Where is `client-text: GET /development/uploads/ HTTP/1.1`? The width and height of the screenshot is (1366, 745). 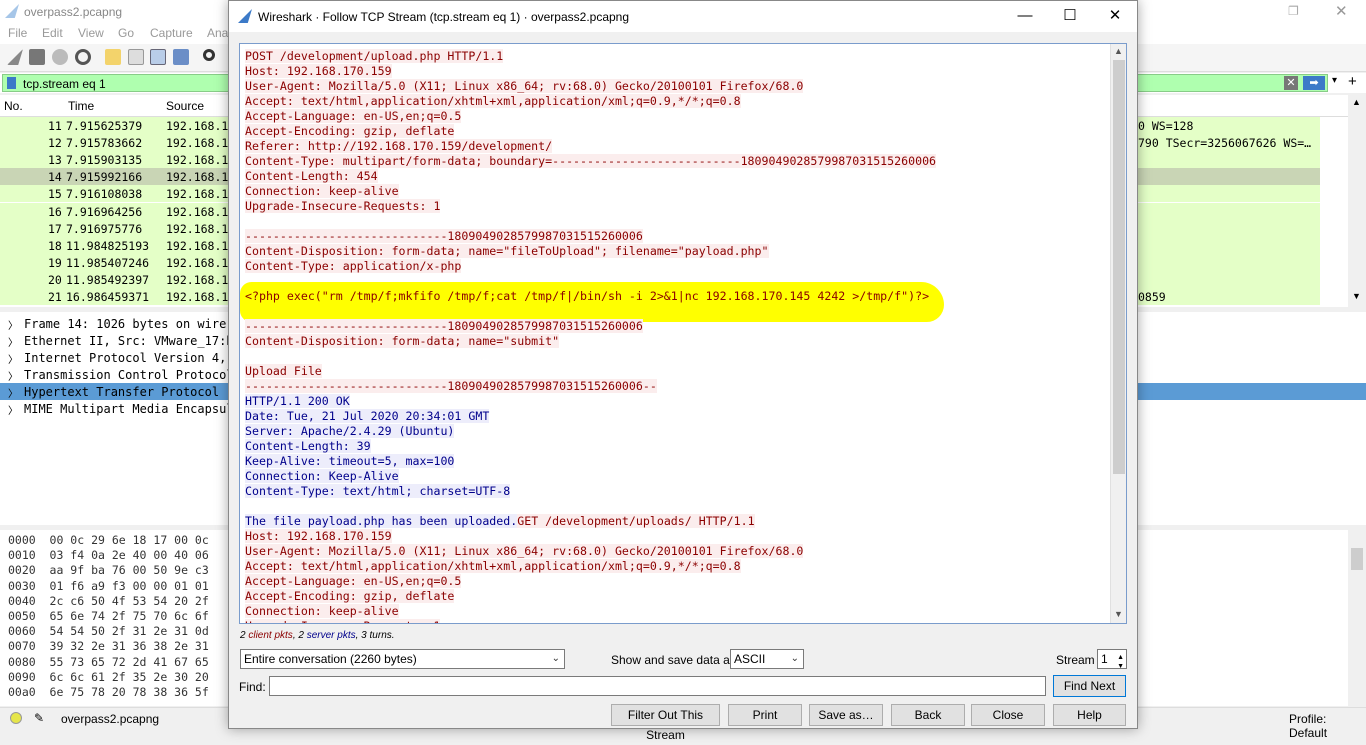
client-text: GET /development/uploads/ HTTP/1.1 is located at coordinates (636, 521).